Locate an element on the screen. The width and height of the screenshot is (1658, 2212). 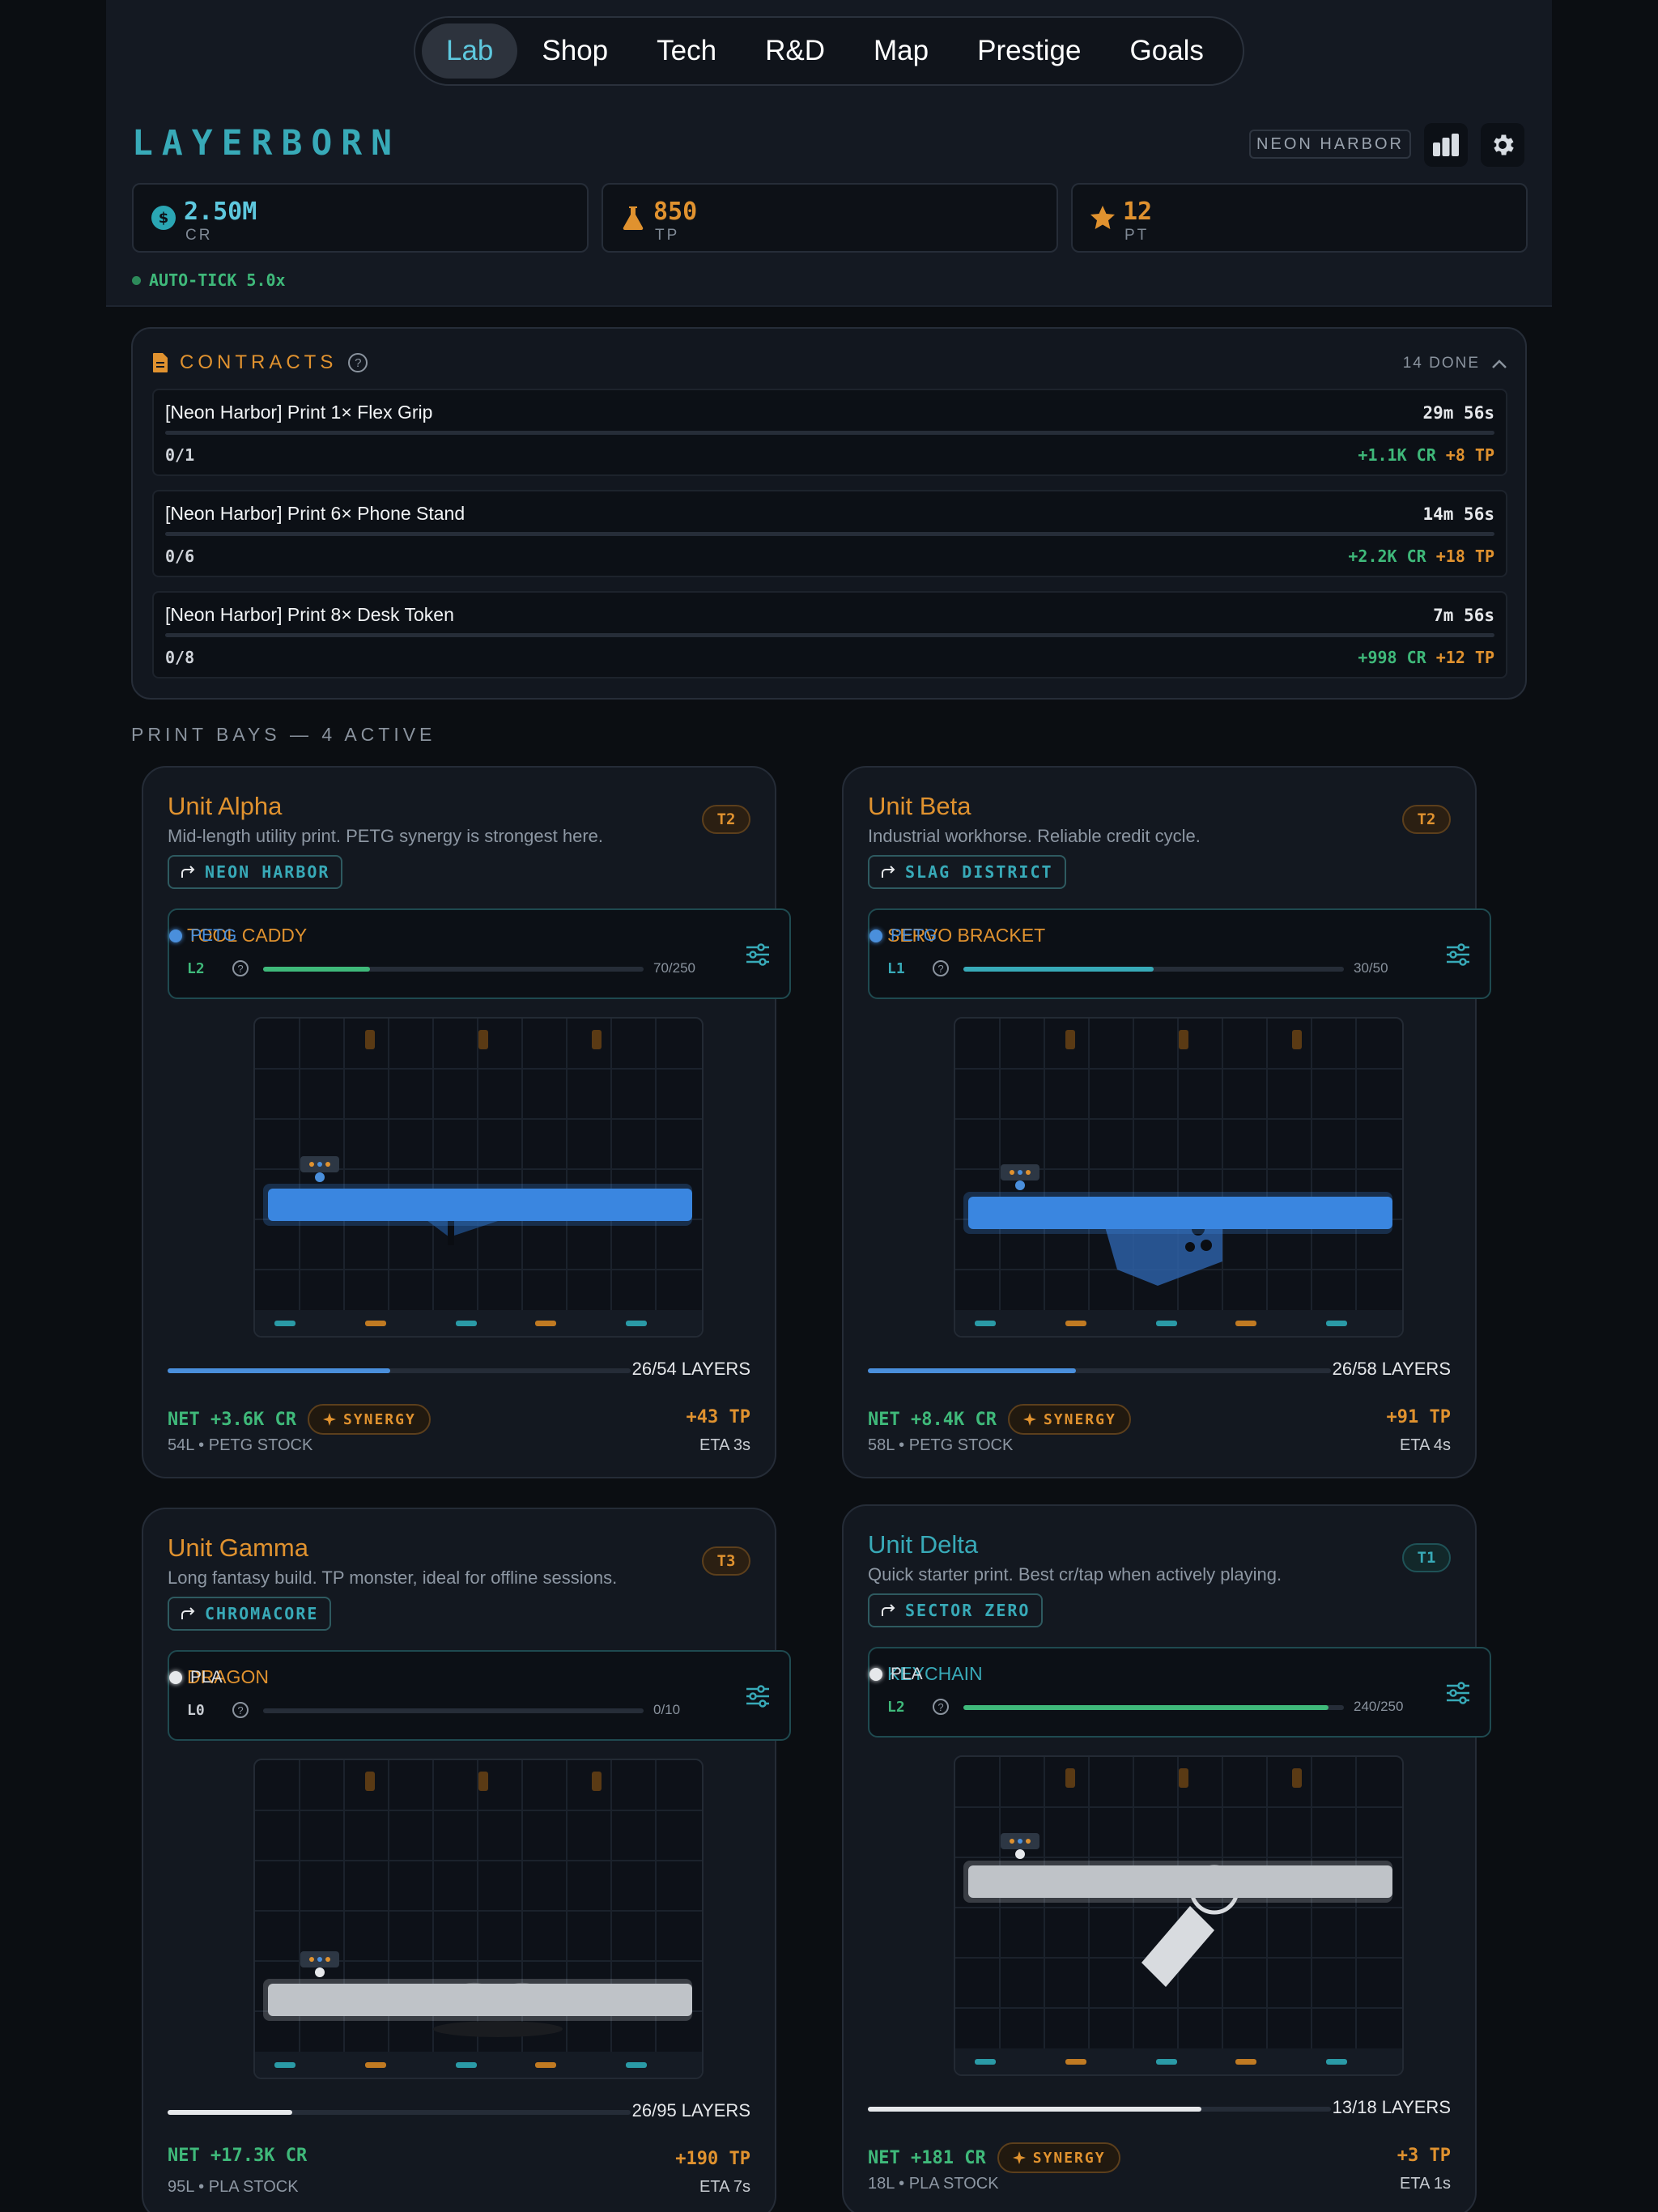
gear-icon is located at coordinates (1504, 144).